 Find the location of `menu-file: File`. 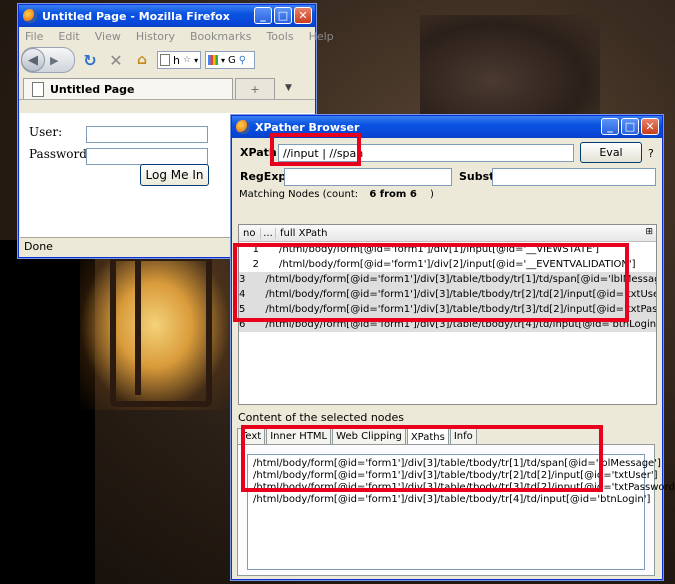

menu-file: File is located at coordinates (34, 36).